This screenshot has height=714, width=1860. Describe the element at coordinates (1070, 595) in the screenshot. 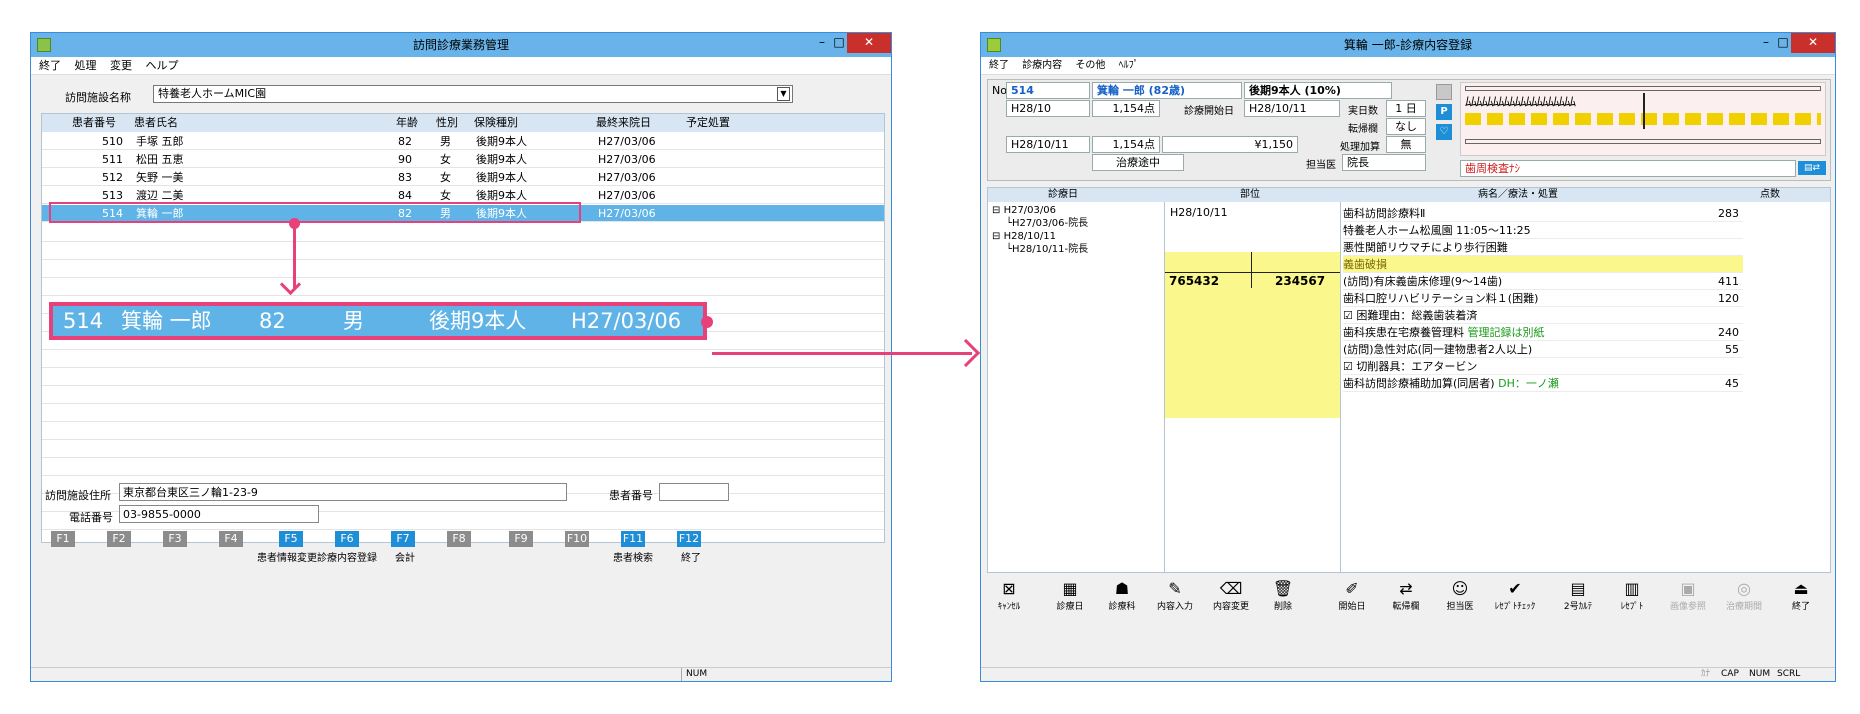

I see `treatment-date-button: ▦ 診療日` at that location.